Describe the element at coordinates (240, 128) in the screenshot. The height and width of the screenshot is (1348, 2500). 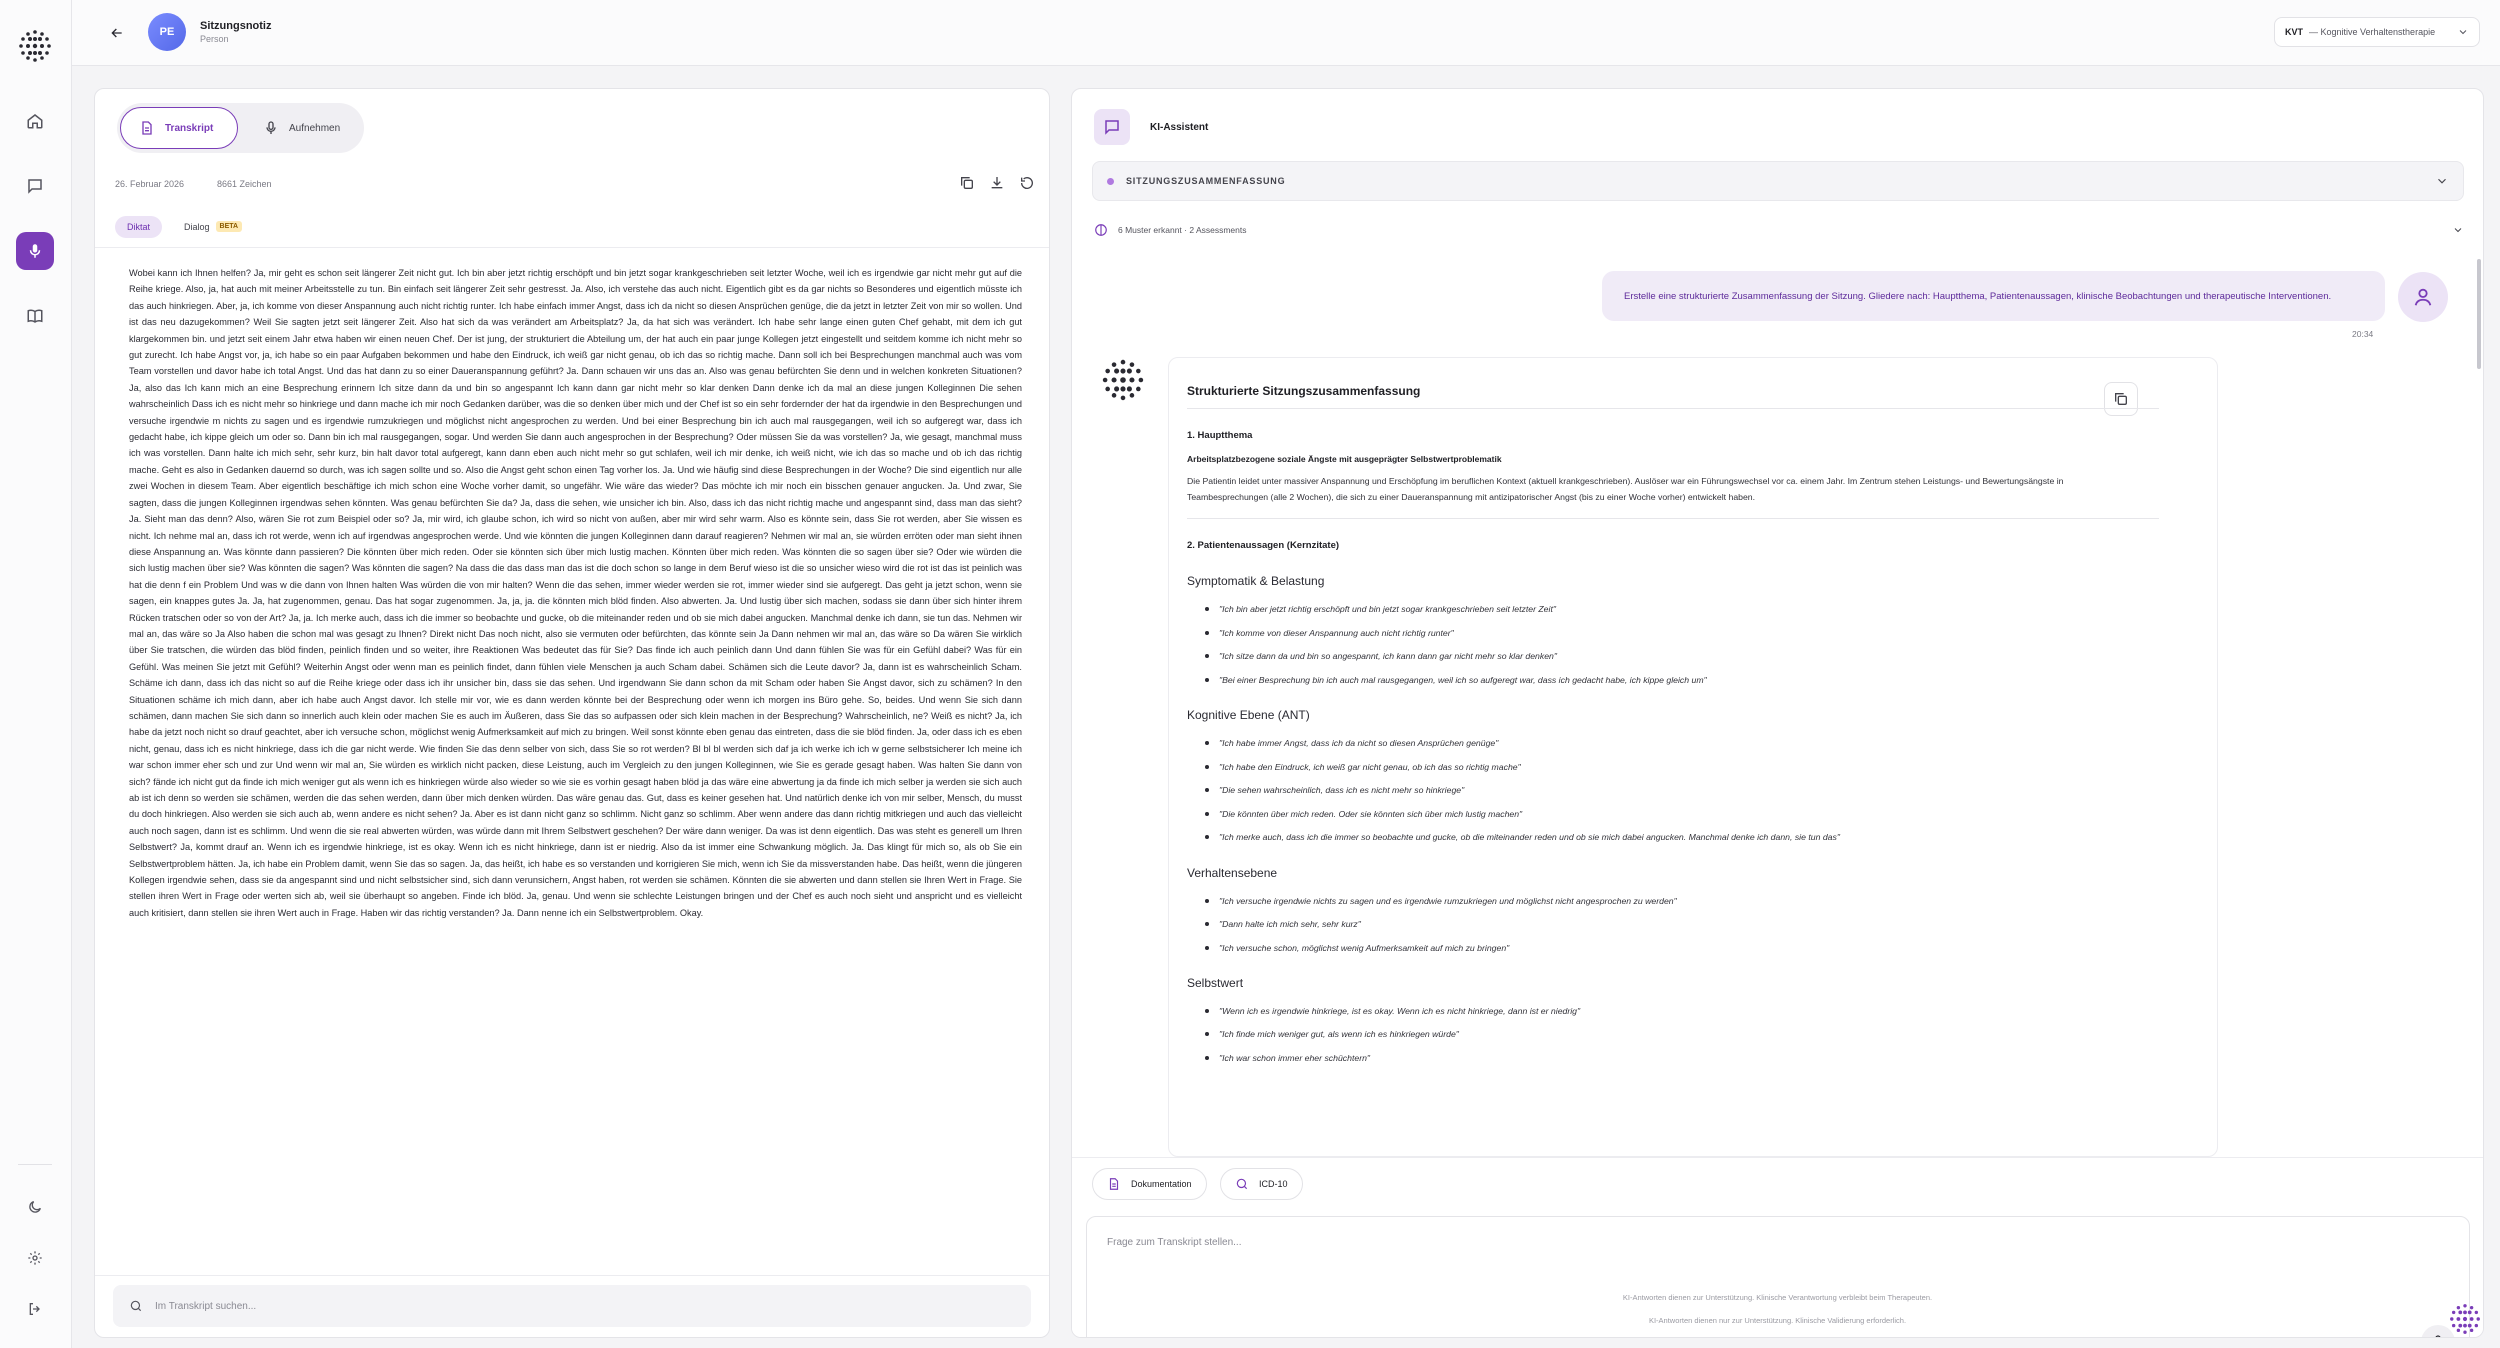
I see `transcript-mode-switch: Transkript Aufnehmen` at that location.